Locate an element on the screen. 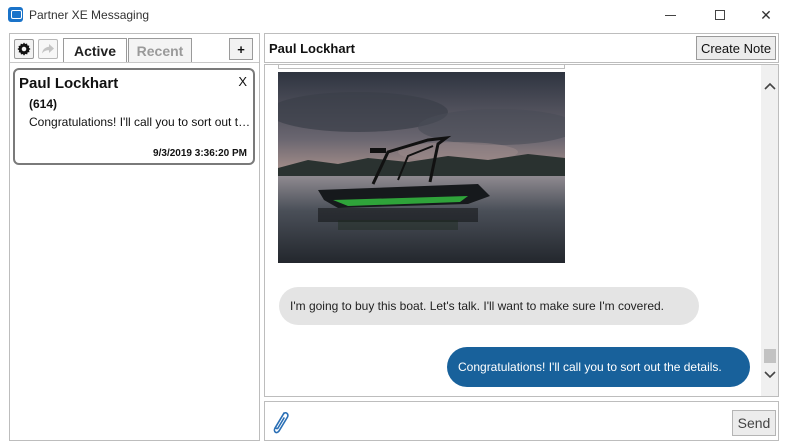 The image size is (785, 444). conversation-count: (614) is located at coordinates (43, 104).